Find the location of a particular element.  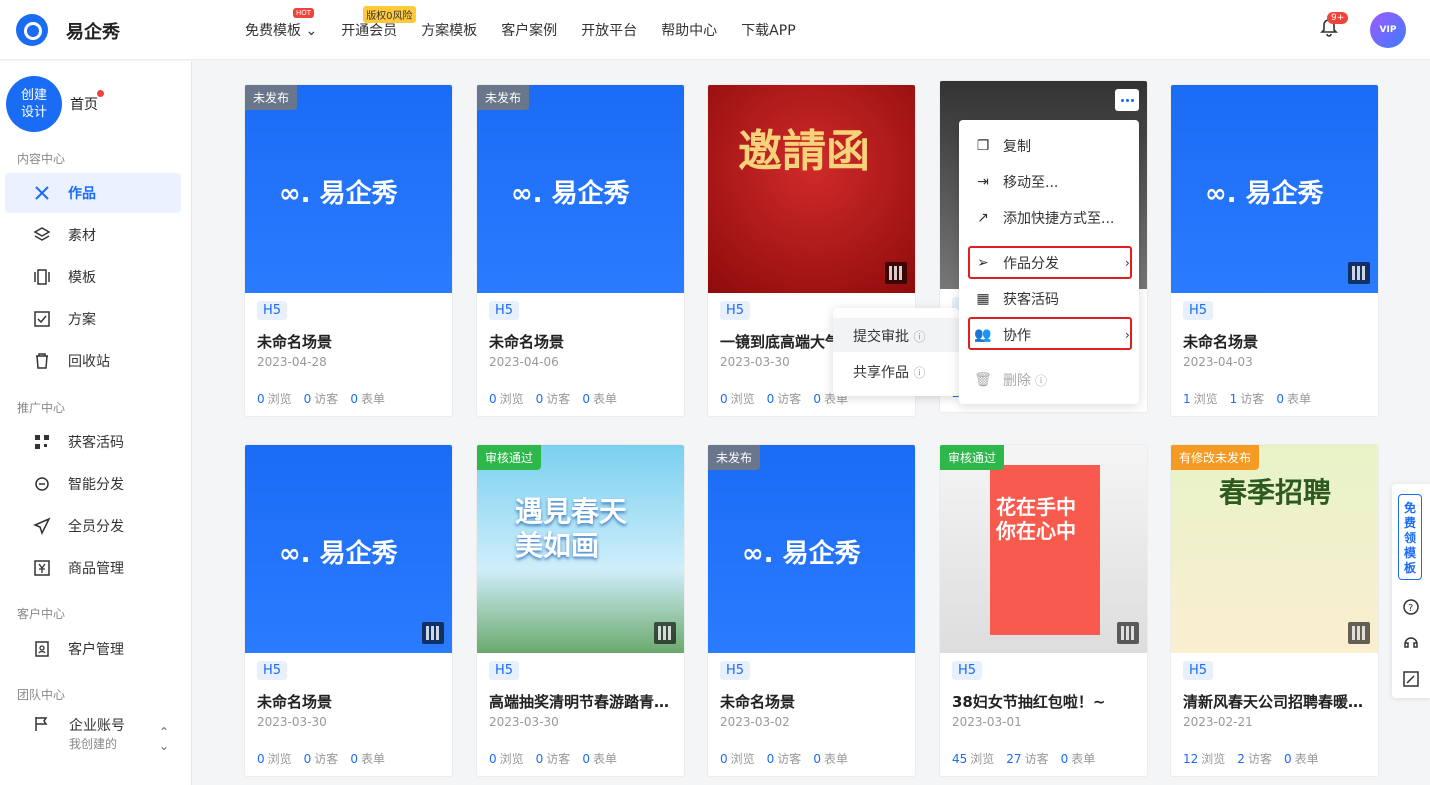

team-account-sub: 我创建的 is located at coordinates (93, 744).